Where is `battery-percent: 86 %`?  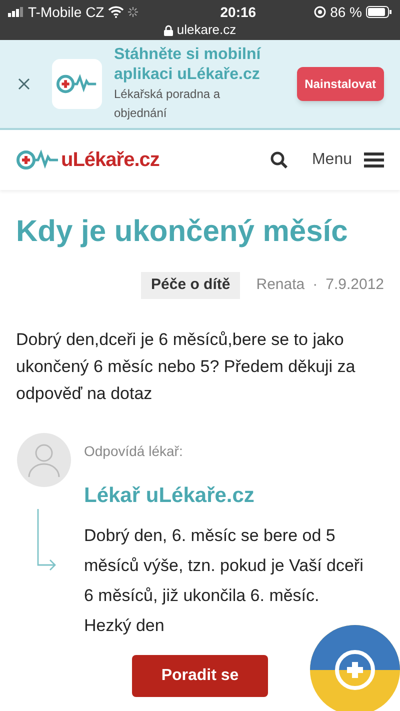
battery-percent: 86 % is located at coordinates (346, 12).